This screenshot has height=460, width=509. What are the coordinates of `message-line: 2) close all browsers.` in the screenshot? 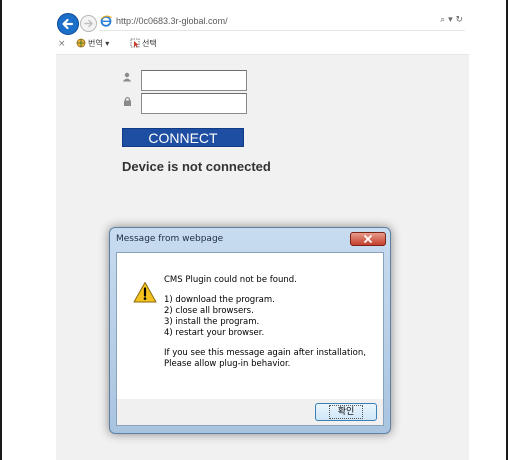 It's located at (209, 311).